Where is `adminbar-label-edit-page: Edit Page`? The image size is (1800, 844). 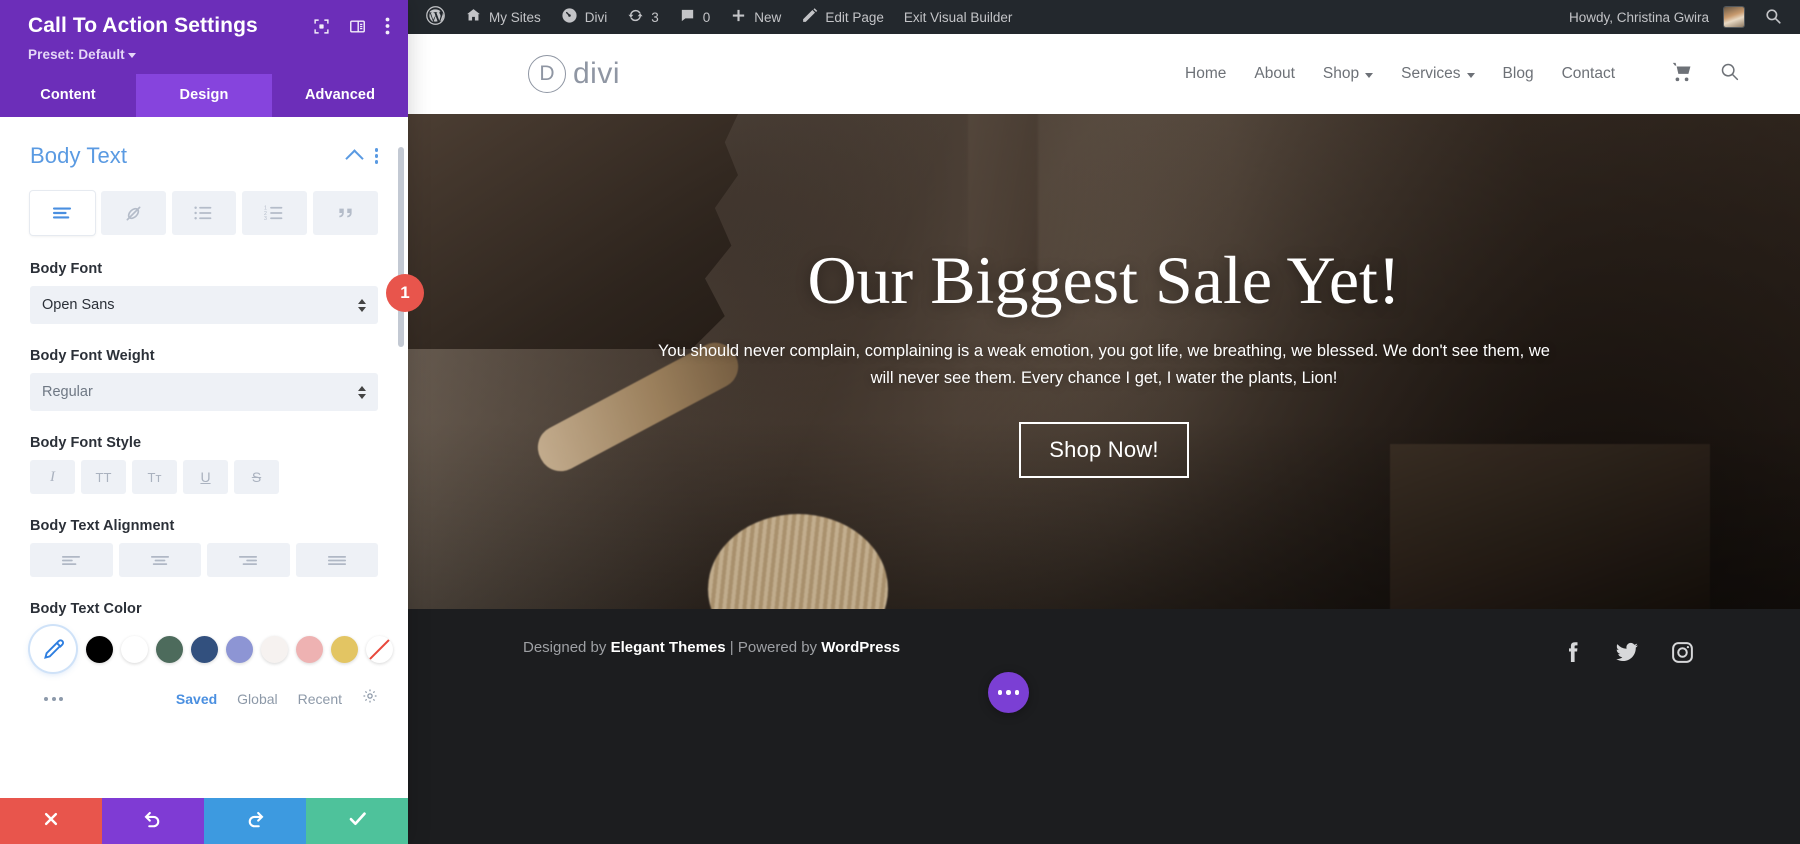 adminbar-label-edit-page: Edit Page is located at coordinates (854, 17).